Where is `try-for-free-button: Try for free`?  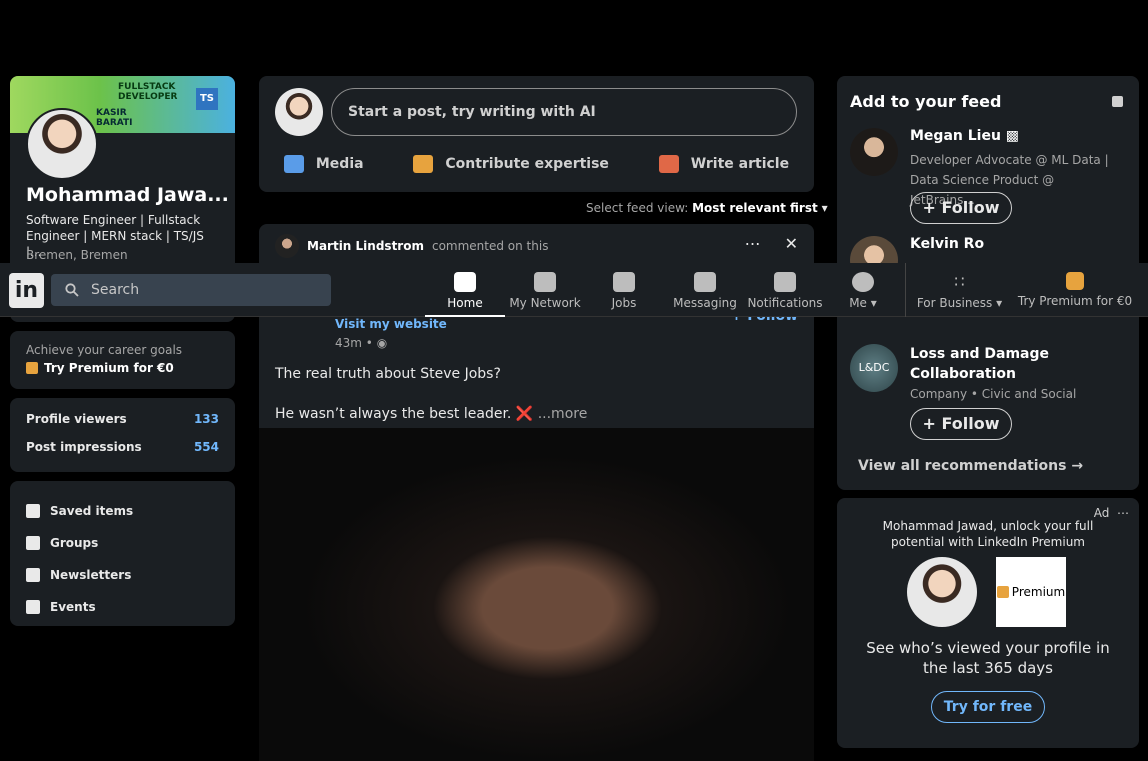
try-for-free-button: Try for free is located at coordinates (988, 707).